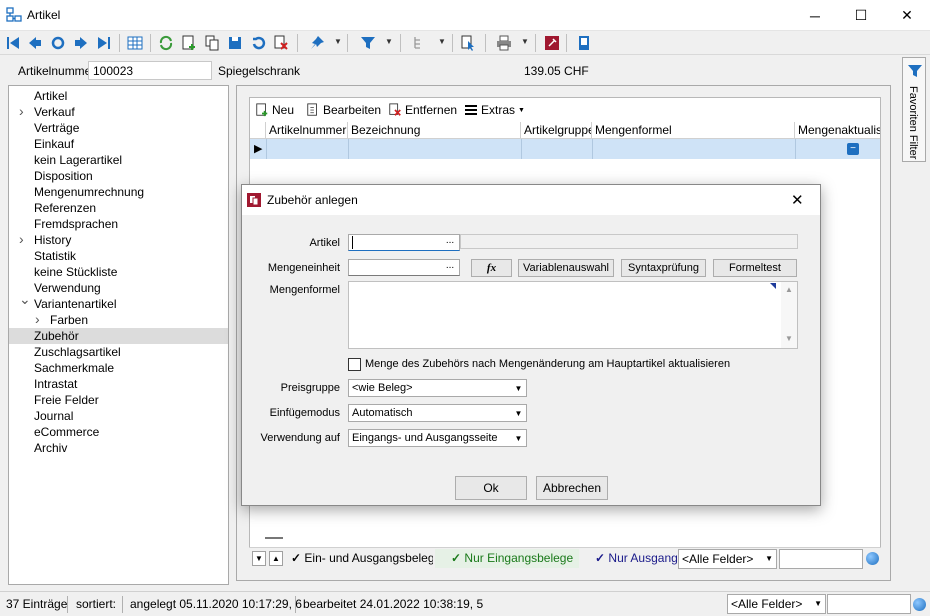 This screenshot has height=616, width=930. I want to click on filter-search-input, so click(821, 559).